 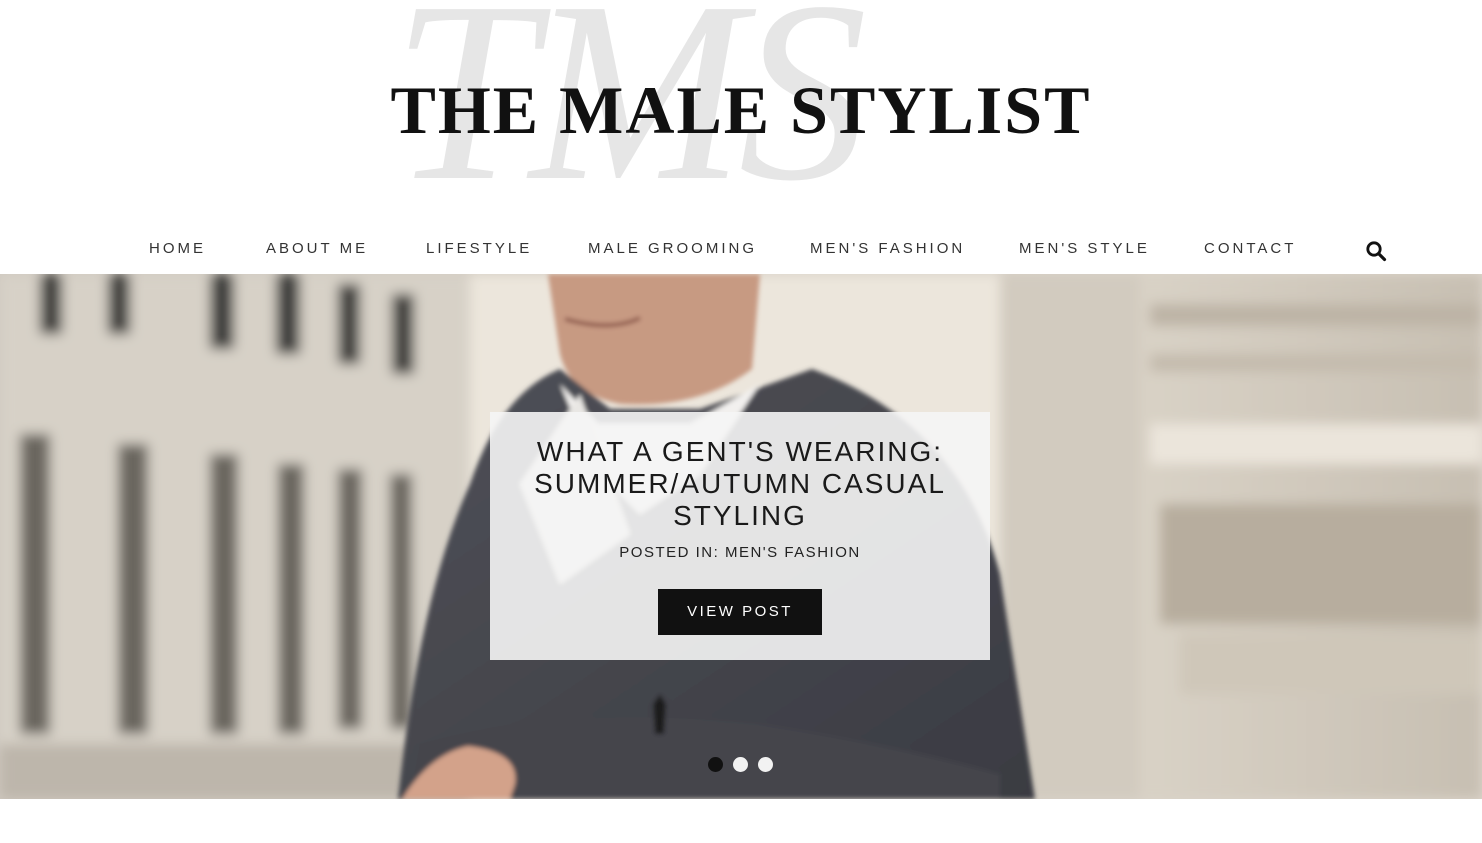 I want to click on nav-item-male-grooming: MALE GROOMING, so click(x=672, y=248).